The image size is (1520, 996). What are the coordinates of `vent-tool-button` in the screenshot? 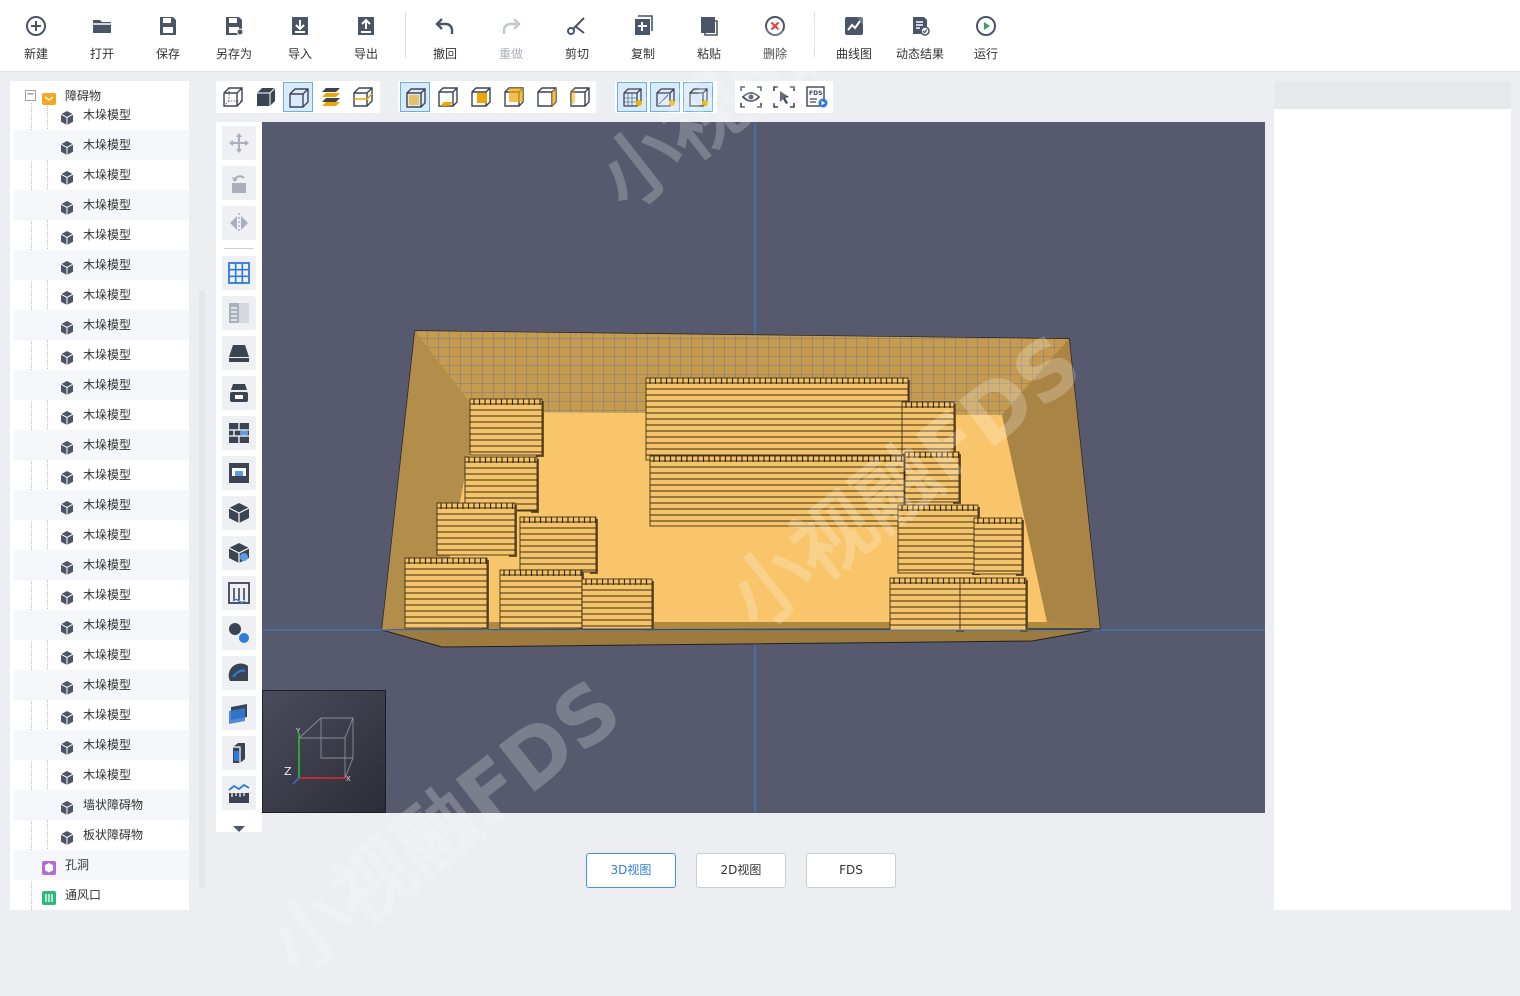 It's located at (239, 593).